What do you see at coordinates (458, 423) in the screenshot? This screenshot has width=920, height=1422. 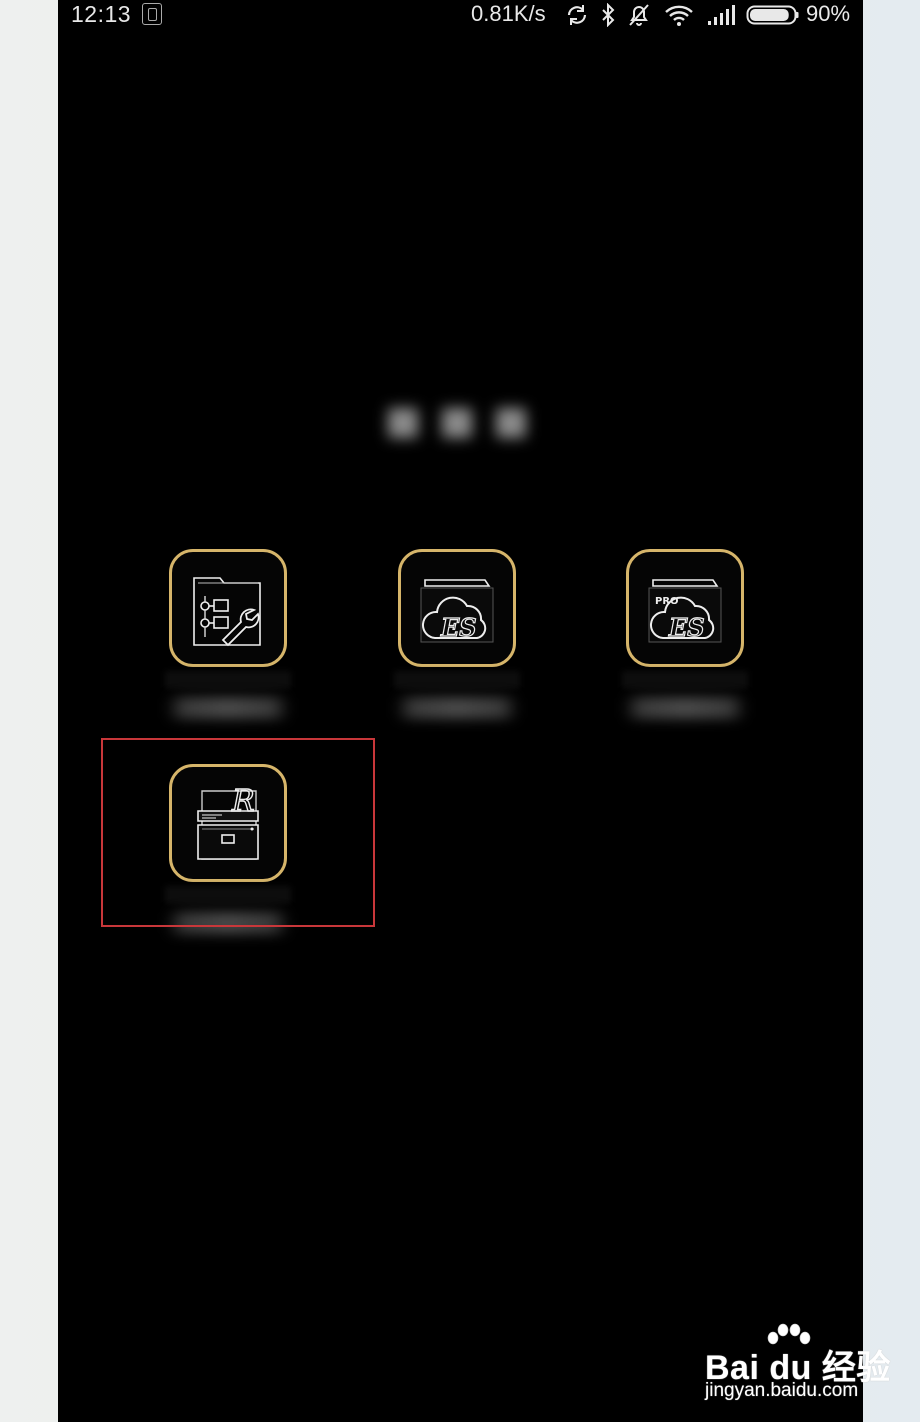 I see `folder-title` at bounding box center [458, 423].